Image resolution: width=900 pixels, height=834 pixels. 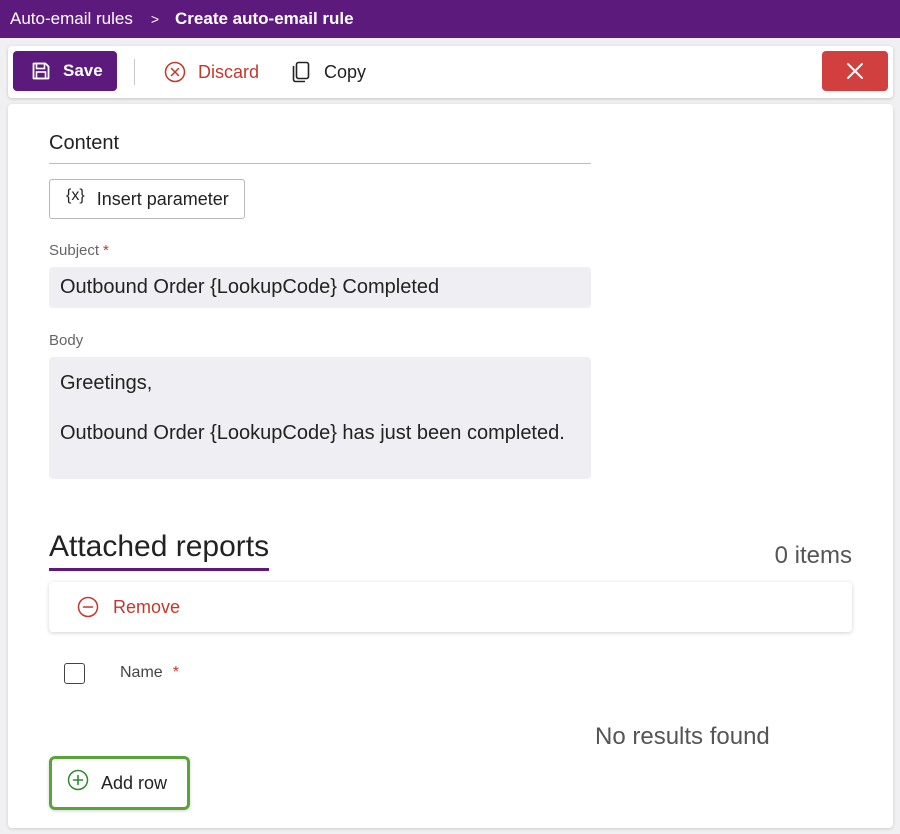 What do you see at coordinates (450, 607) in the screenshot?
I see `reports-grid-toolbar: Remove` at bounding box center [450, 607].